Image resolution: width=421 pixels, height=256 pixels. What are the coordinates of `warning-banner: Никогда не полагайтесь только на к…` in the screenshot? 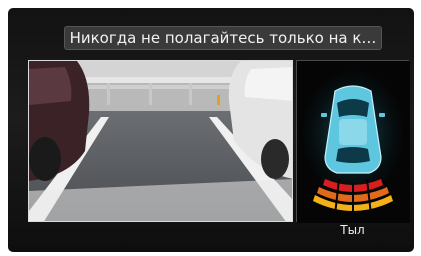 It's located at (223, 38).